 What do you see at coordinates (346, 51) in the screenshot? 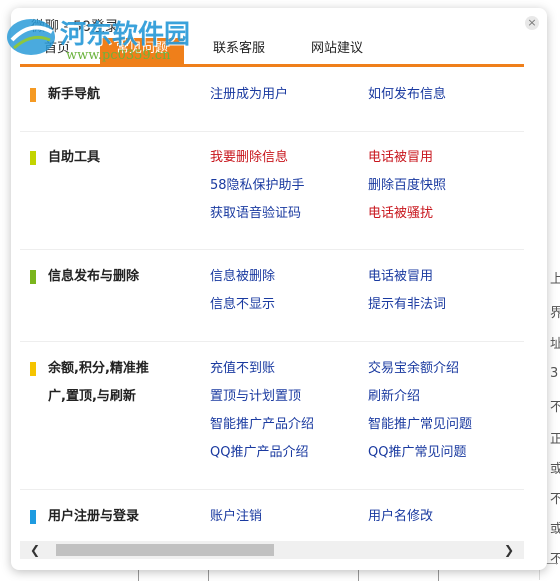
I see `tab-suggestion: 网站建议` at bounding box center [346, 51].